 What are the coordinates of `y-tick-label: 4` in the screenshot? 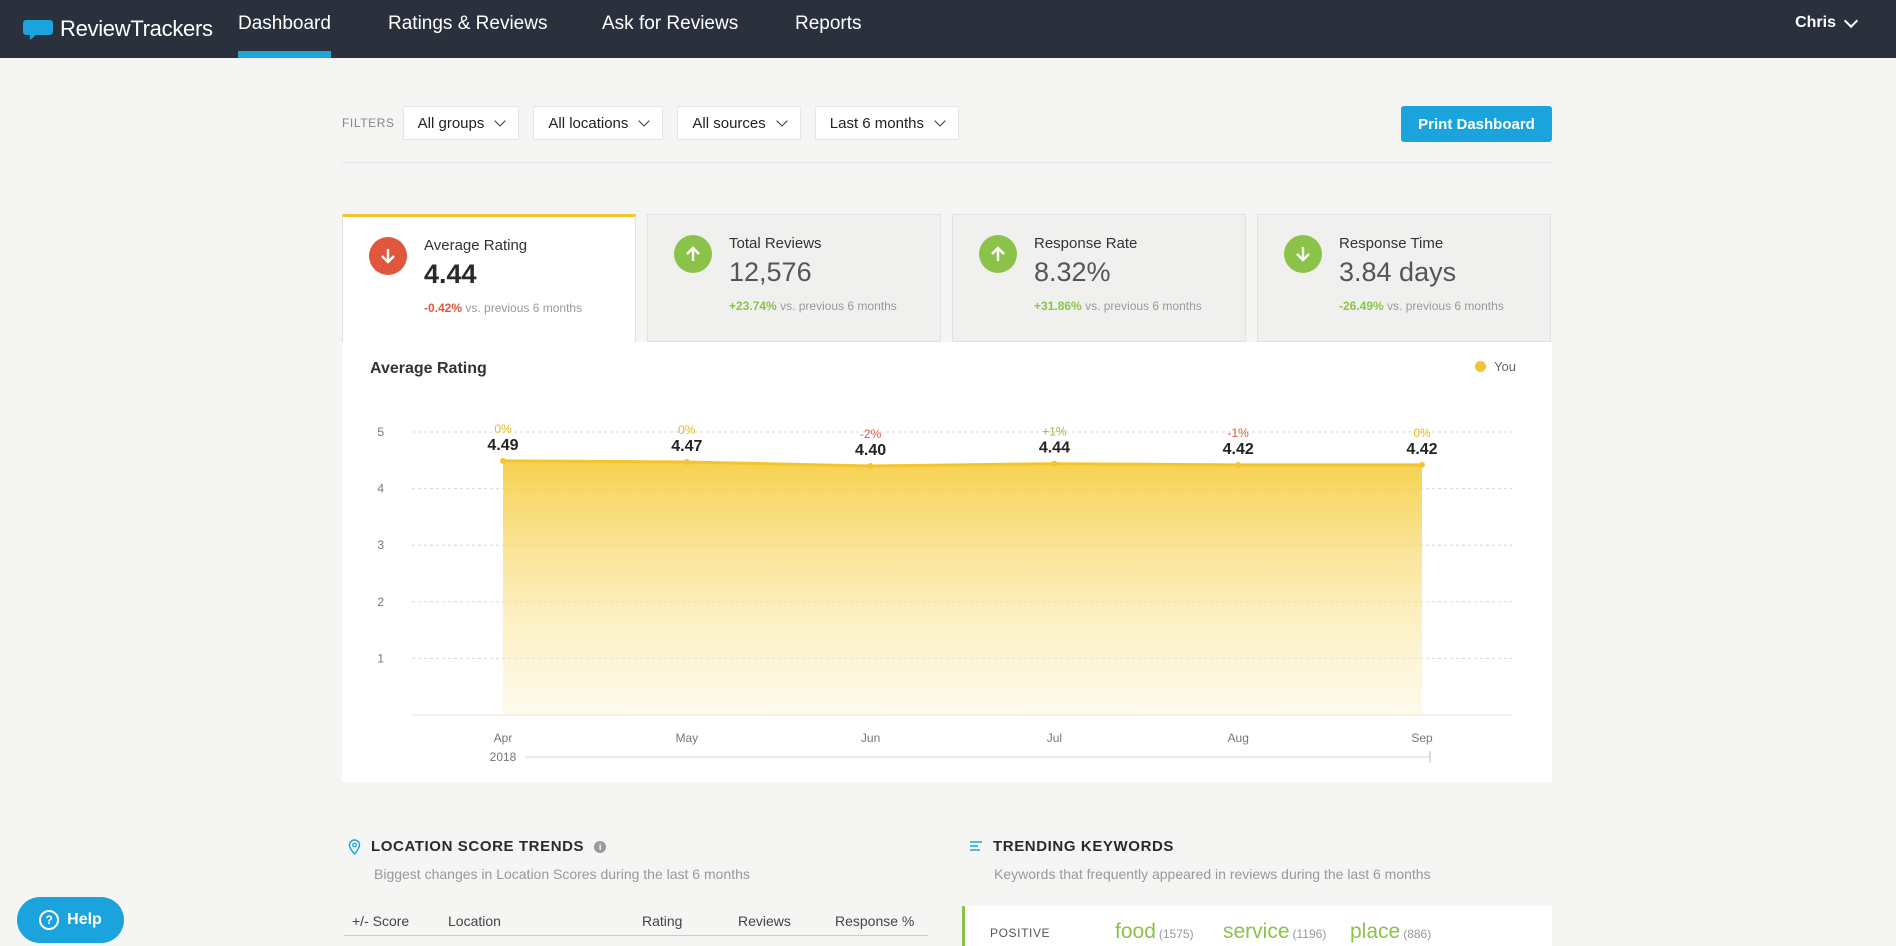 It's located at (380, 489).